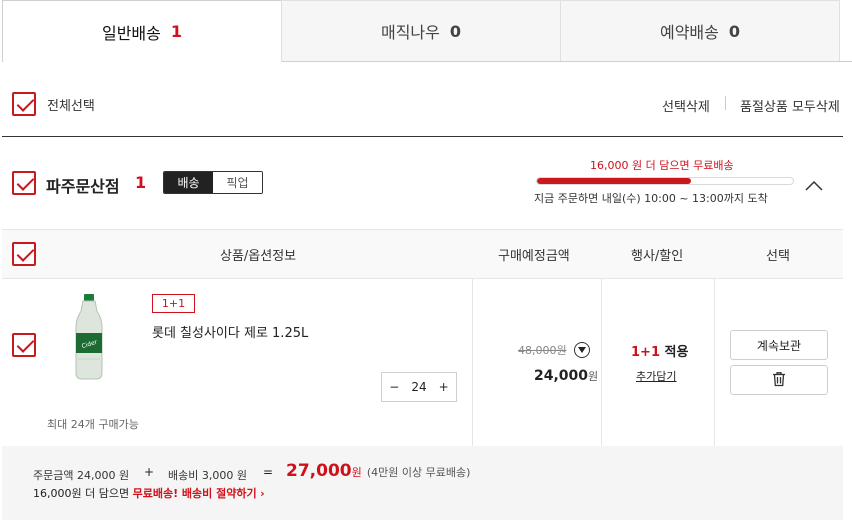  Describe the element at coordinates (319, 471) in the screenshot. I see `total-amount: 27,000` at that location.